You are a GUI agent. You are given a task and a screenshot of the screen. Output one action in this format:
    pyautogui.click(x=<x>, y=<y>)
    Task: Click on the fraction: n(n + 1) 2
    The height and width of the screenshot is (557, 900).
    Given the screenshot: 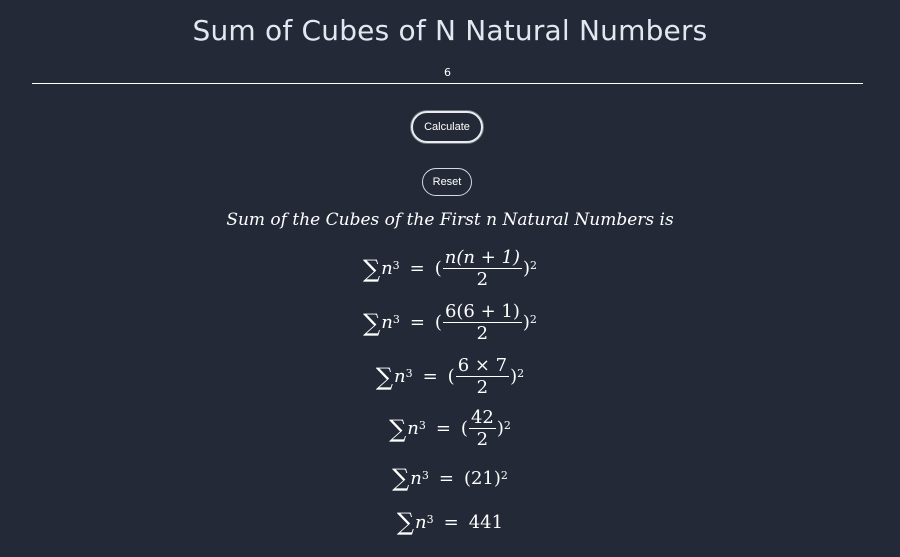 What is the action you would take?
    pyautogui.click(x=482, y=268)
    